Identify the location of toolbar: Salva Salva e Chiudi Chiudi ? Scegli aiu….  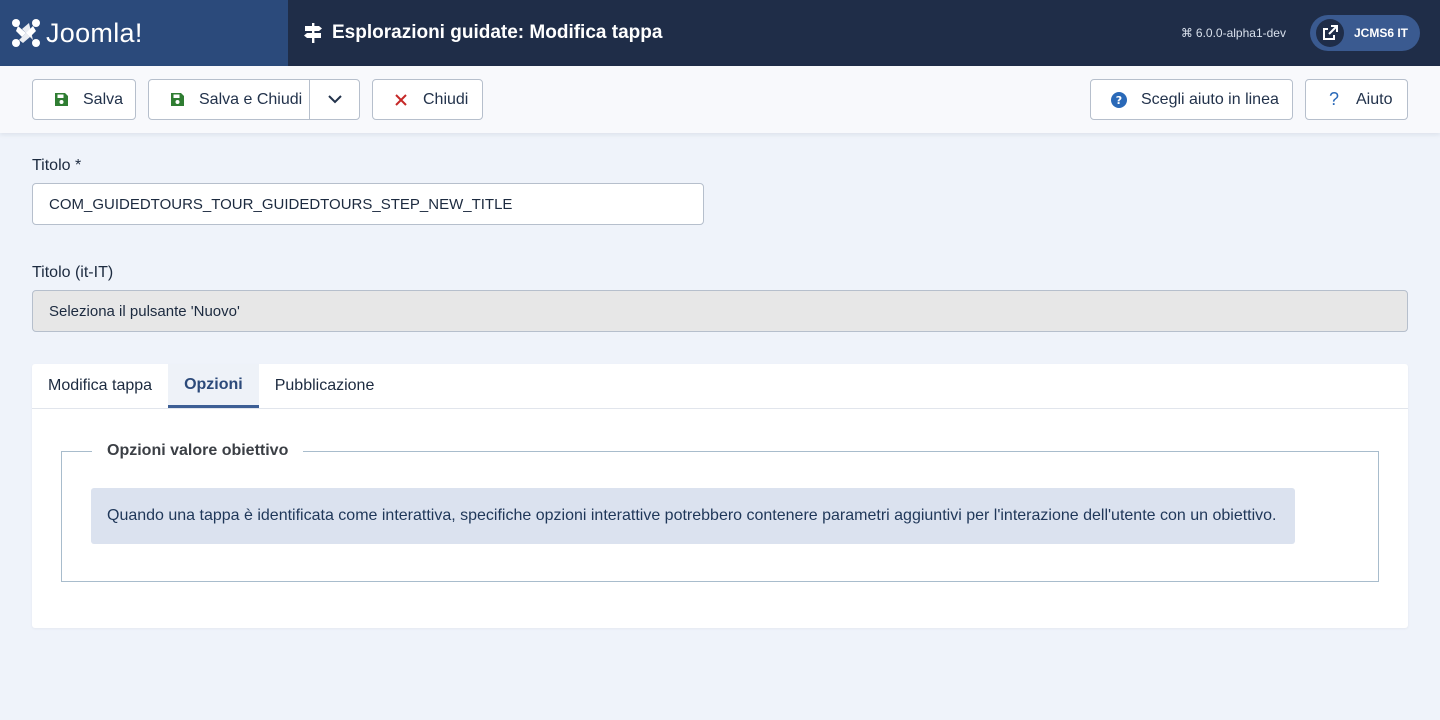
(720, 99).